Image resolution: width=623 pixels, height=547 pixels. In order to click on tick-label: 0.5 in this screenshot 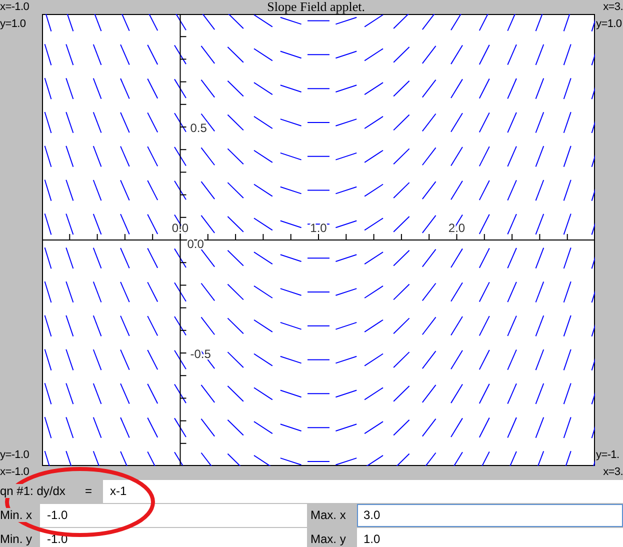, I will do `click(198, 128)`.